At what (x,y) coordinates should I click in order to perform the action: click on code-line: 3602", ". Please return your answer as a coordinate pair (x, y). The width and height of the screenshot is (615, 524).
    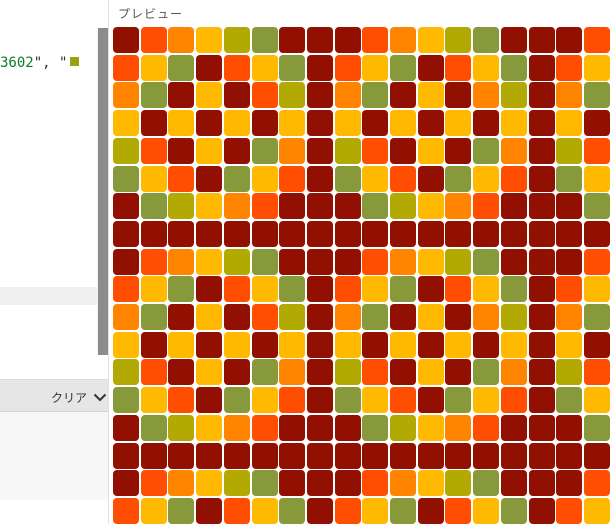
    Looking at the image, I should click on (40, 63).